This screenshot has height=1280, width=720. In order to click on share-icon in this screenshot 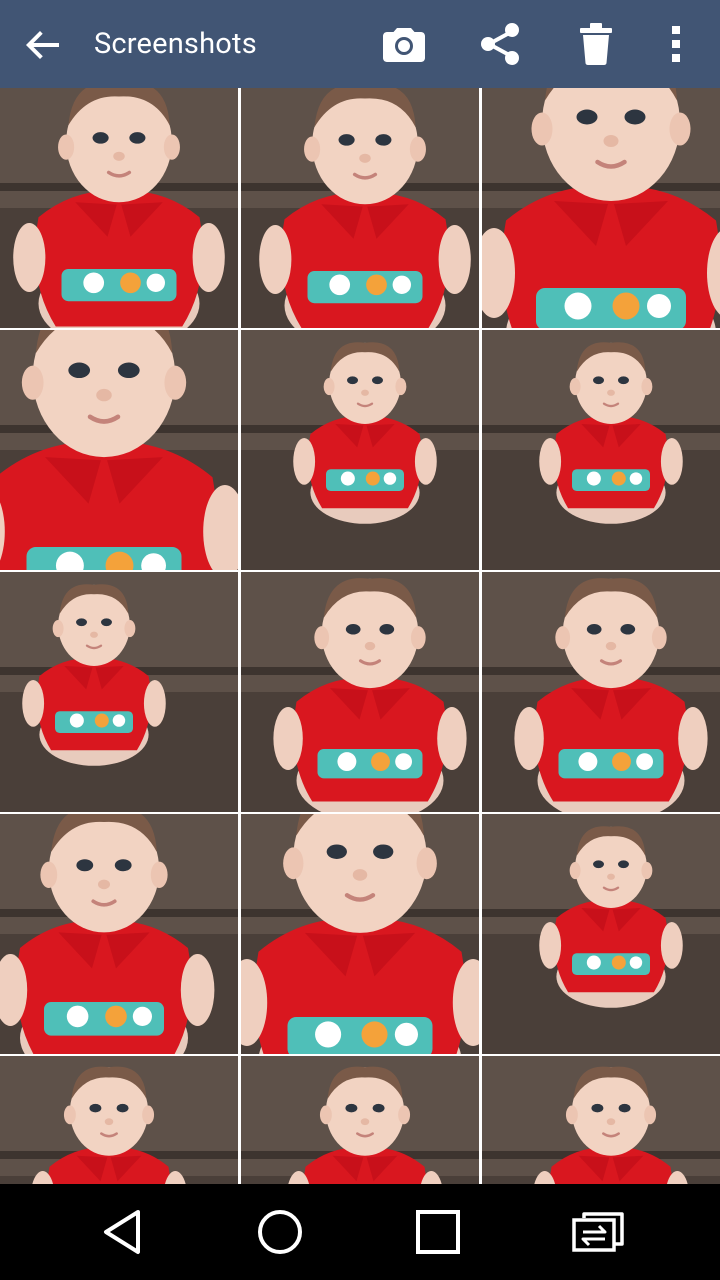, I will do `click(500, 44)`.